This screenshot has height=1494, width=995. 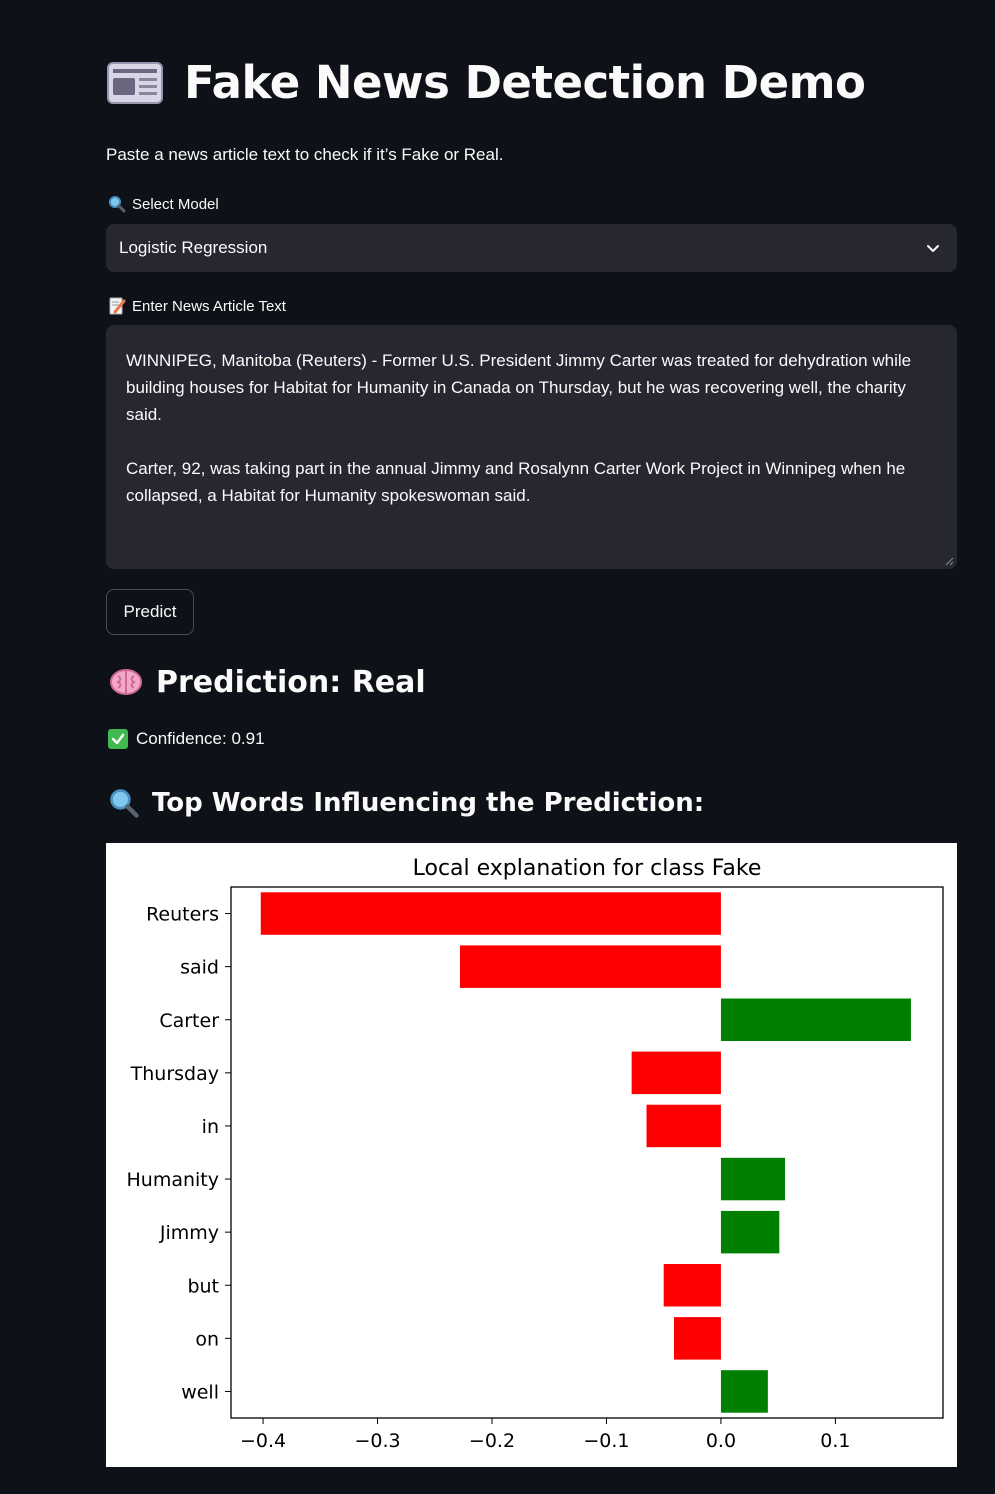 I want to click on chevron-down-icon, so click(x=933, y=248).